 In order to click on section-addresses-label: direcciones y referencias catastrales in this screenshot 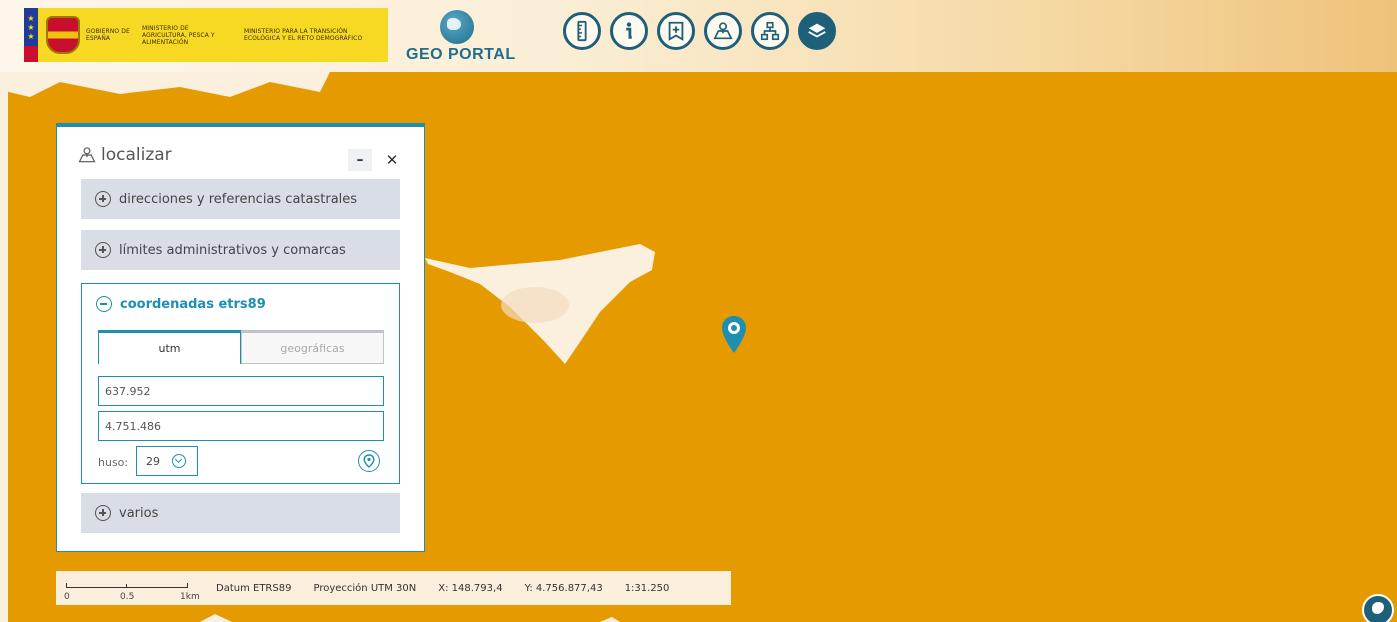, I will do `click(238, 199)`.